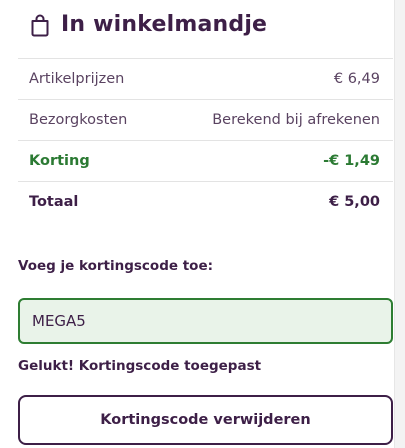 This screenshot has height=448, width=405. Describe the element at coordinates (205, 420) in the screenshot. I see `remove-coupon-button: Kortingscode verwijderen` at that location.